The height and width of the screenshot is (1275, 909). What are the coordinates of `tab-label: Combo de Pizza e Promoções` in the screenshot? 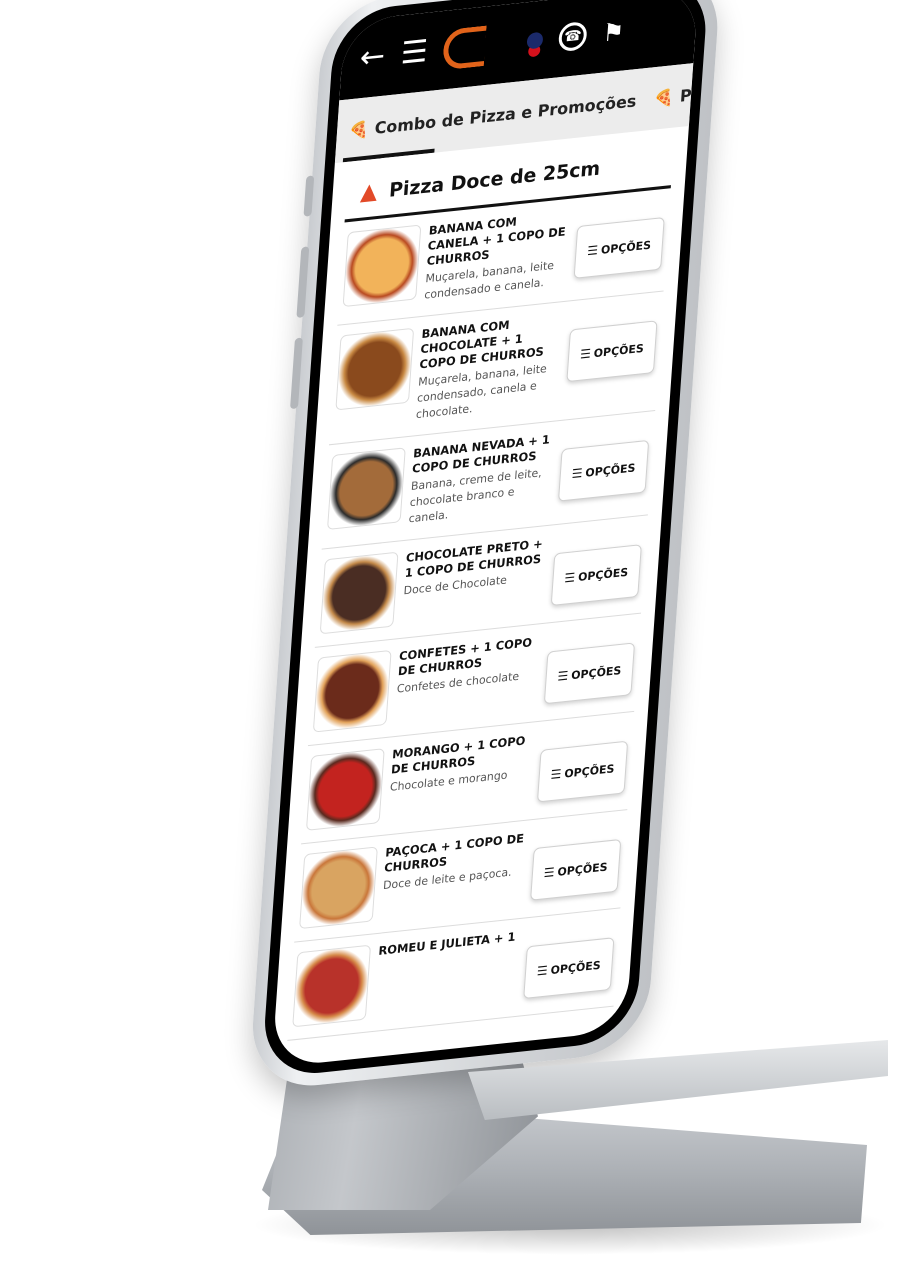 It's located at (506, 114).